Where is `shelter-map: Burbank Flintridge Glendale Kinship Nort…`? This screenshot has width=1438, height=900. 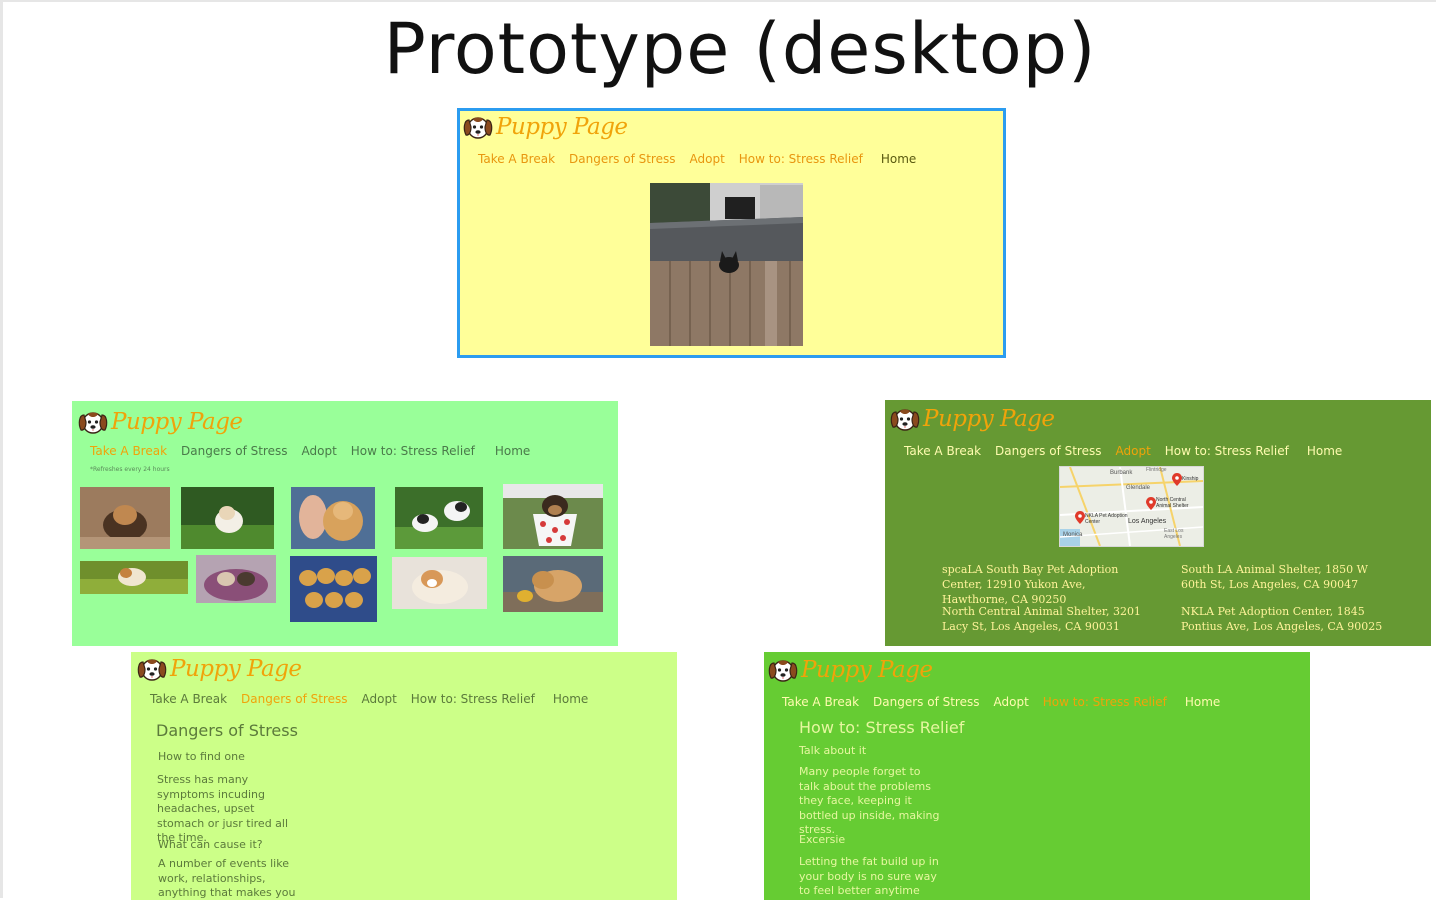 shelter-map: Burbank Flintridge Glendale Kinship Nort… is located at coordinates (1131, 506).